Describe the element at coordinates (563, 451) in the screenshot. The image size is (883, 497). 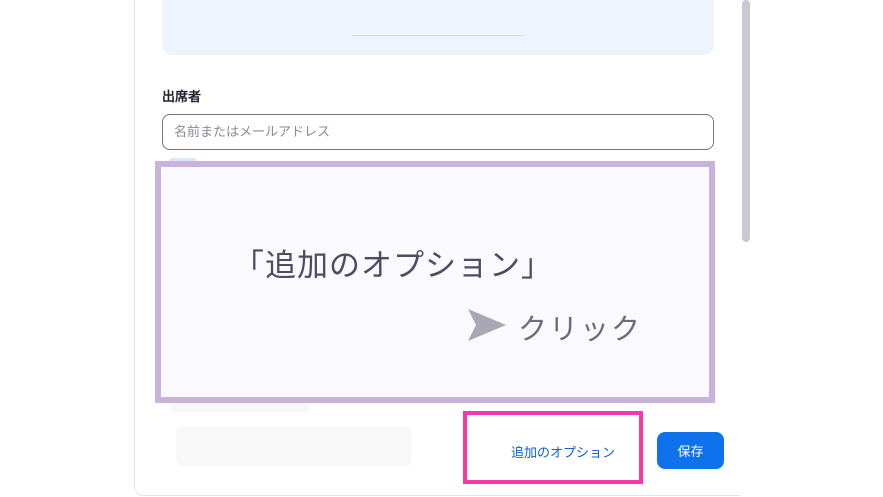
I see `more-options-link: 追加のオプション` at that location.